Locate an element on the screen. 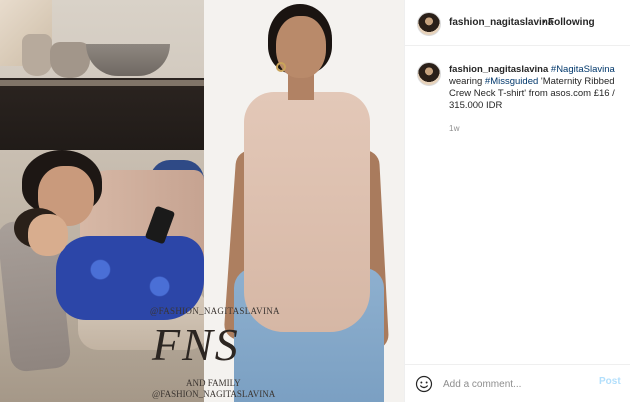 The width and height of the screenshot is (630, 402). smile-icon is located at coordinates (424, 384).